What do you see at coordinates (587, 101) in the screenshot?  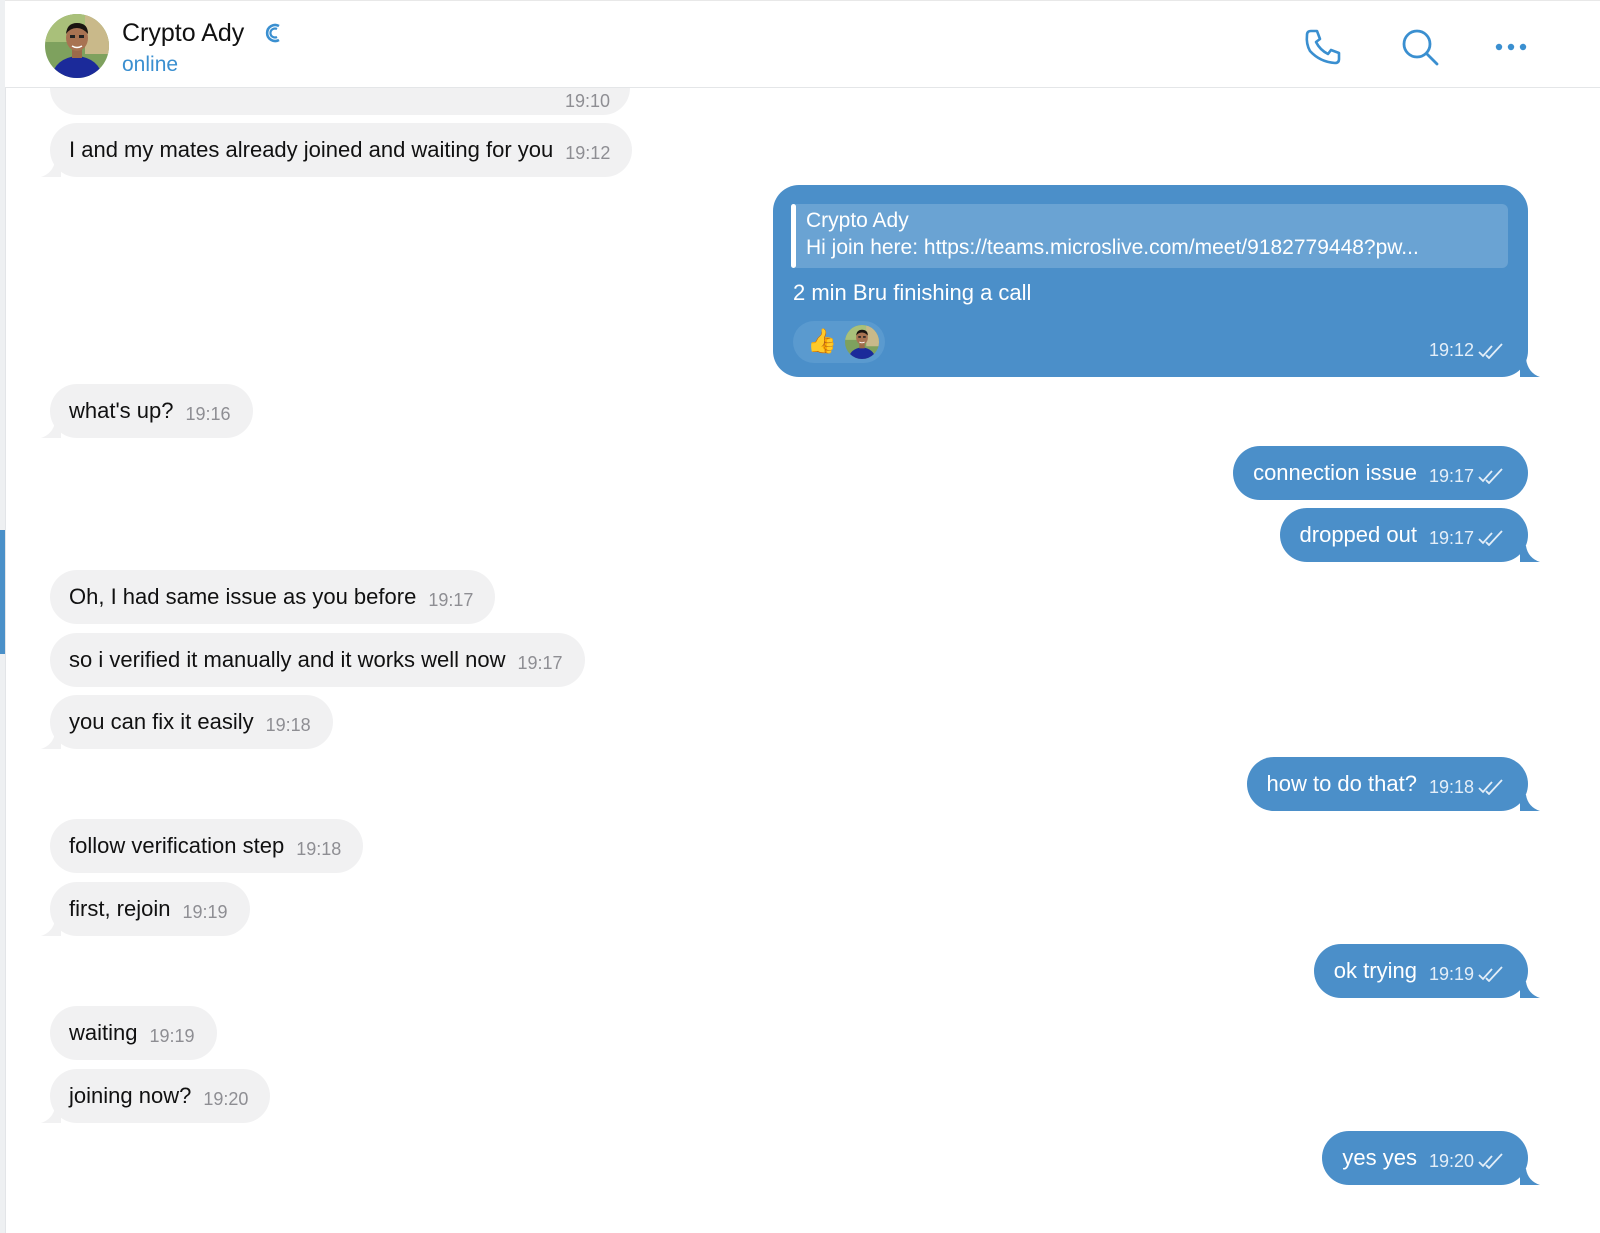 I see `message-time: 19:10` at bounding box center [587, 101].